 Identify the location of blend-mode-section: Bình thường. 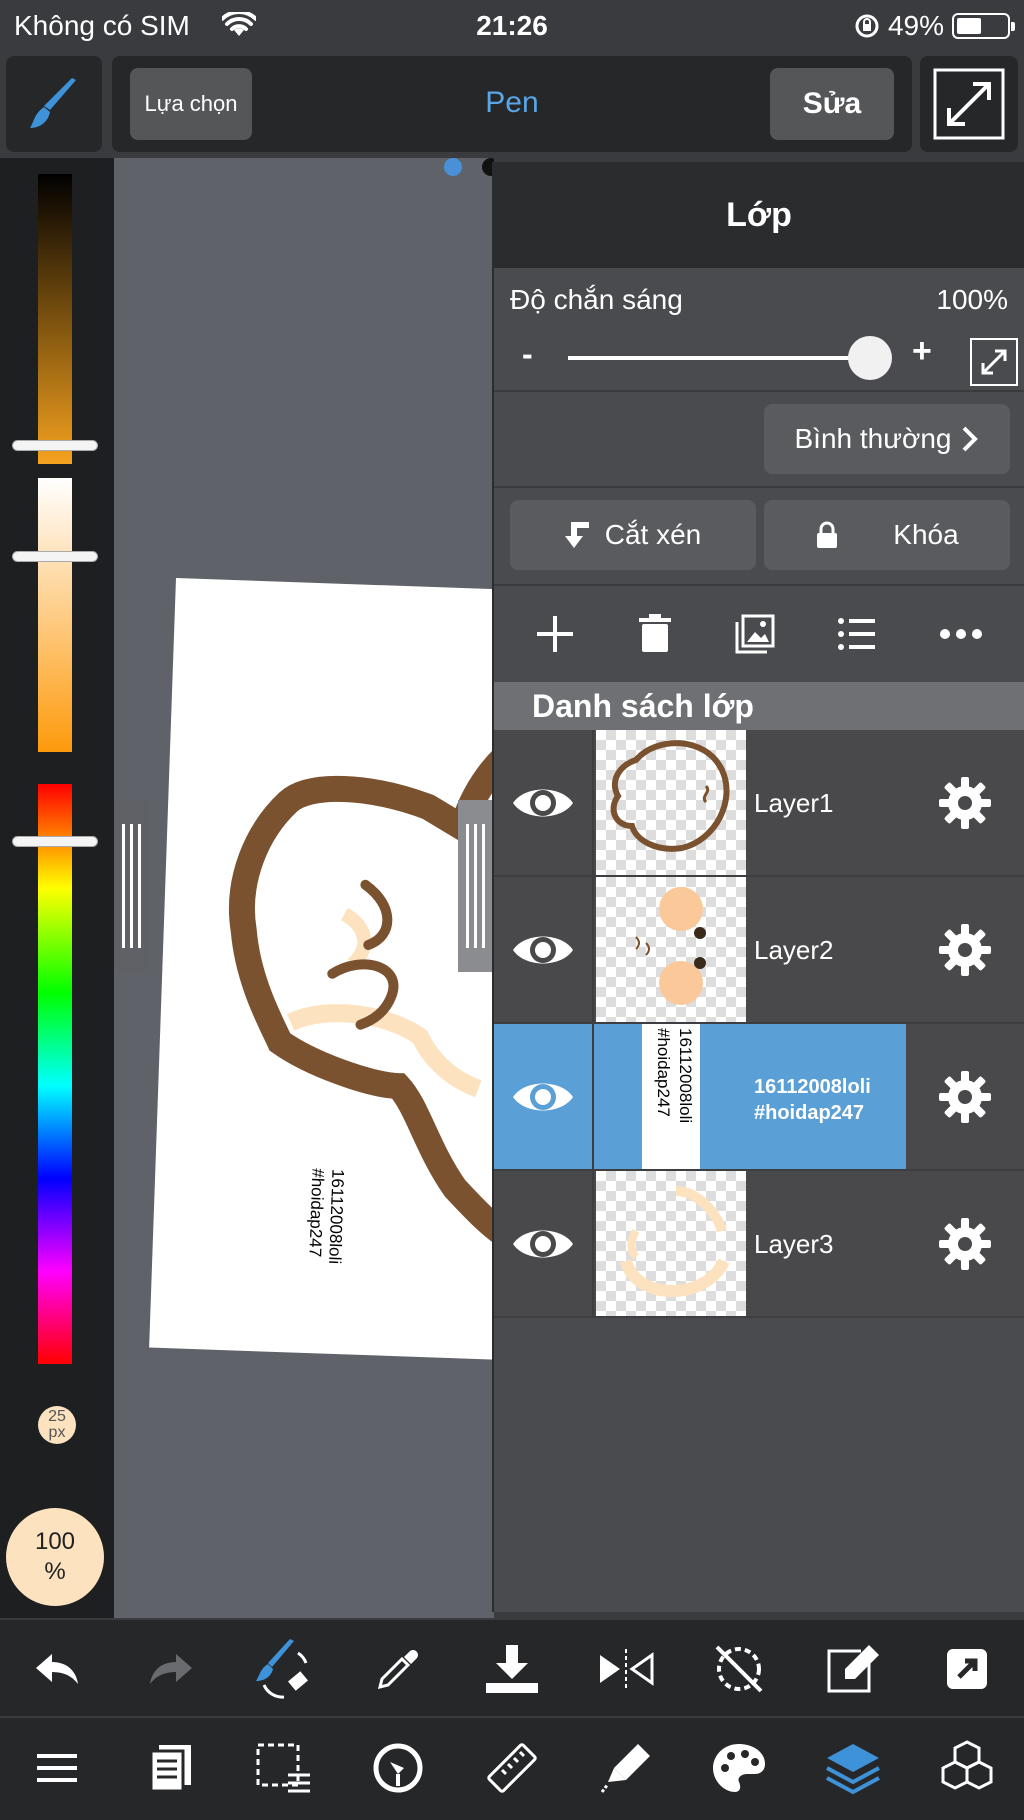
(759, 440).